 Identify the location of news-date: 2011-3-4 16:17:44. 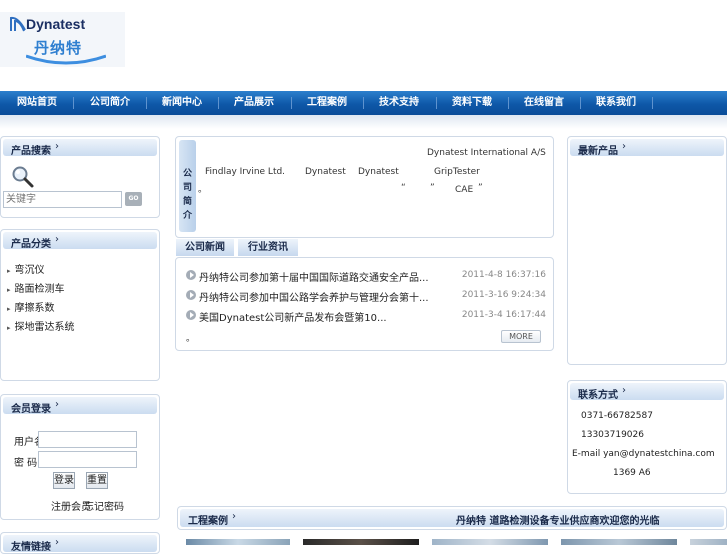
(503, 315).